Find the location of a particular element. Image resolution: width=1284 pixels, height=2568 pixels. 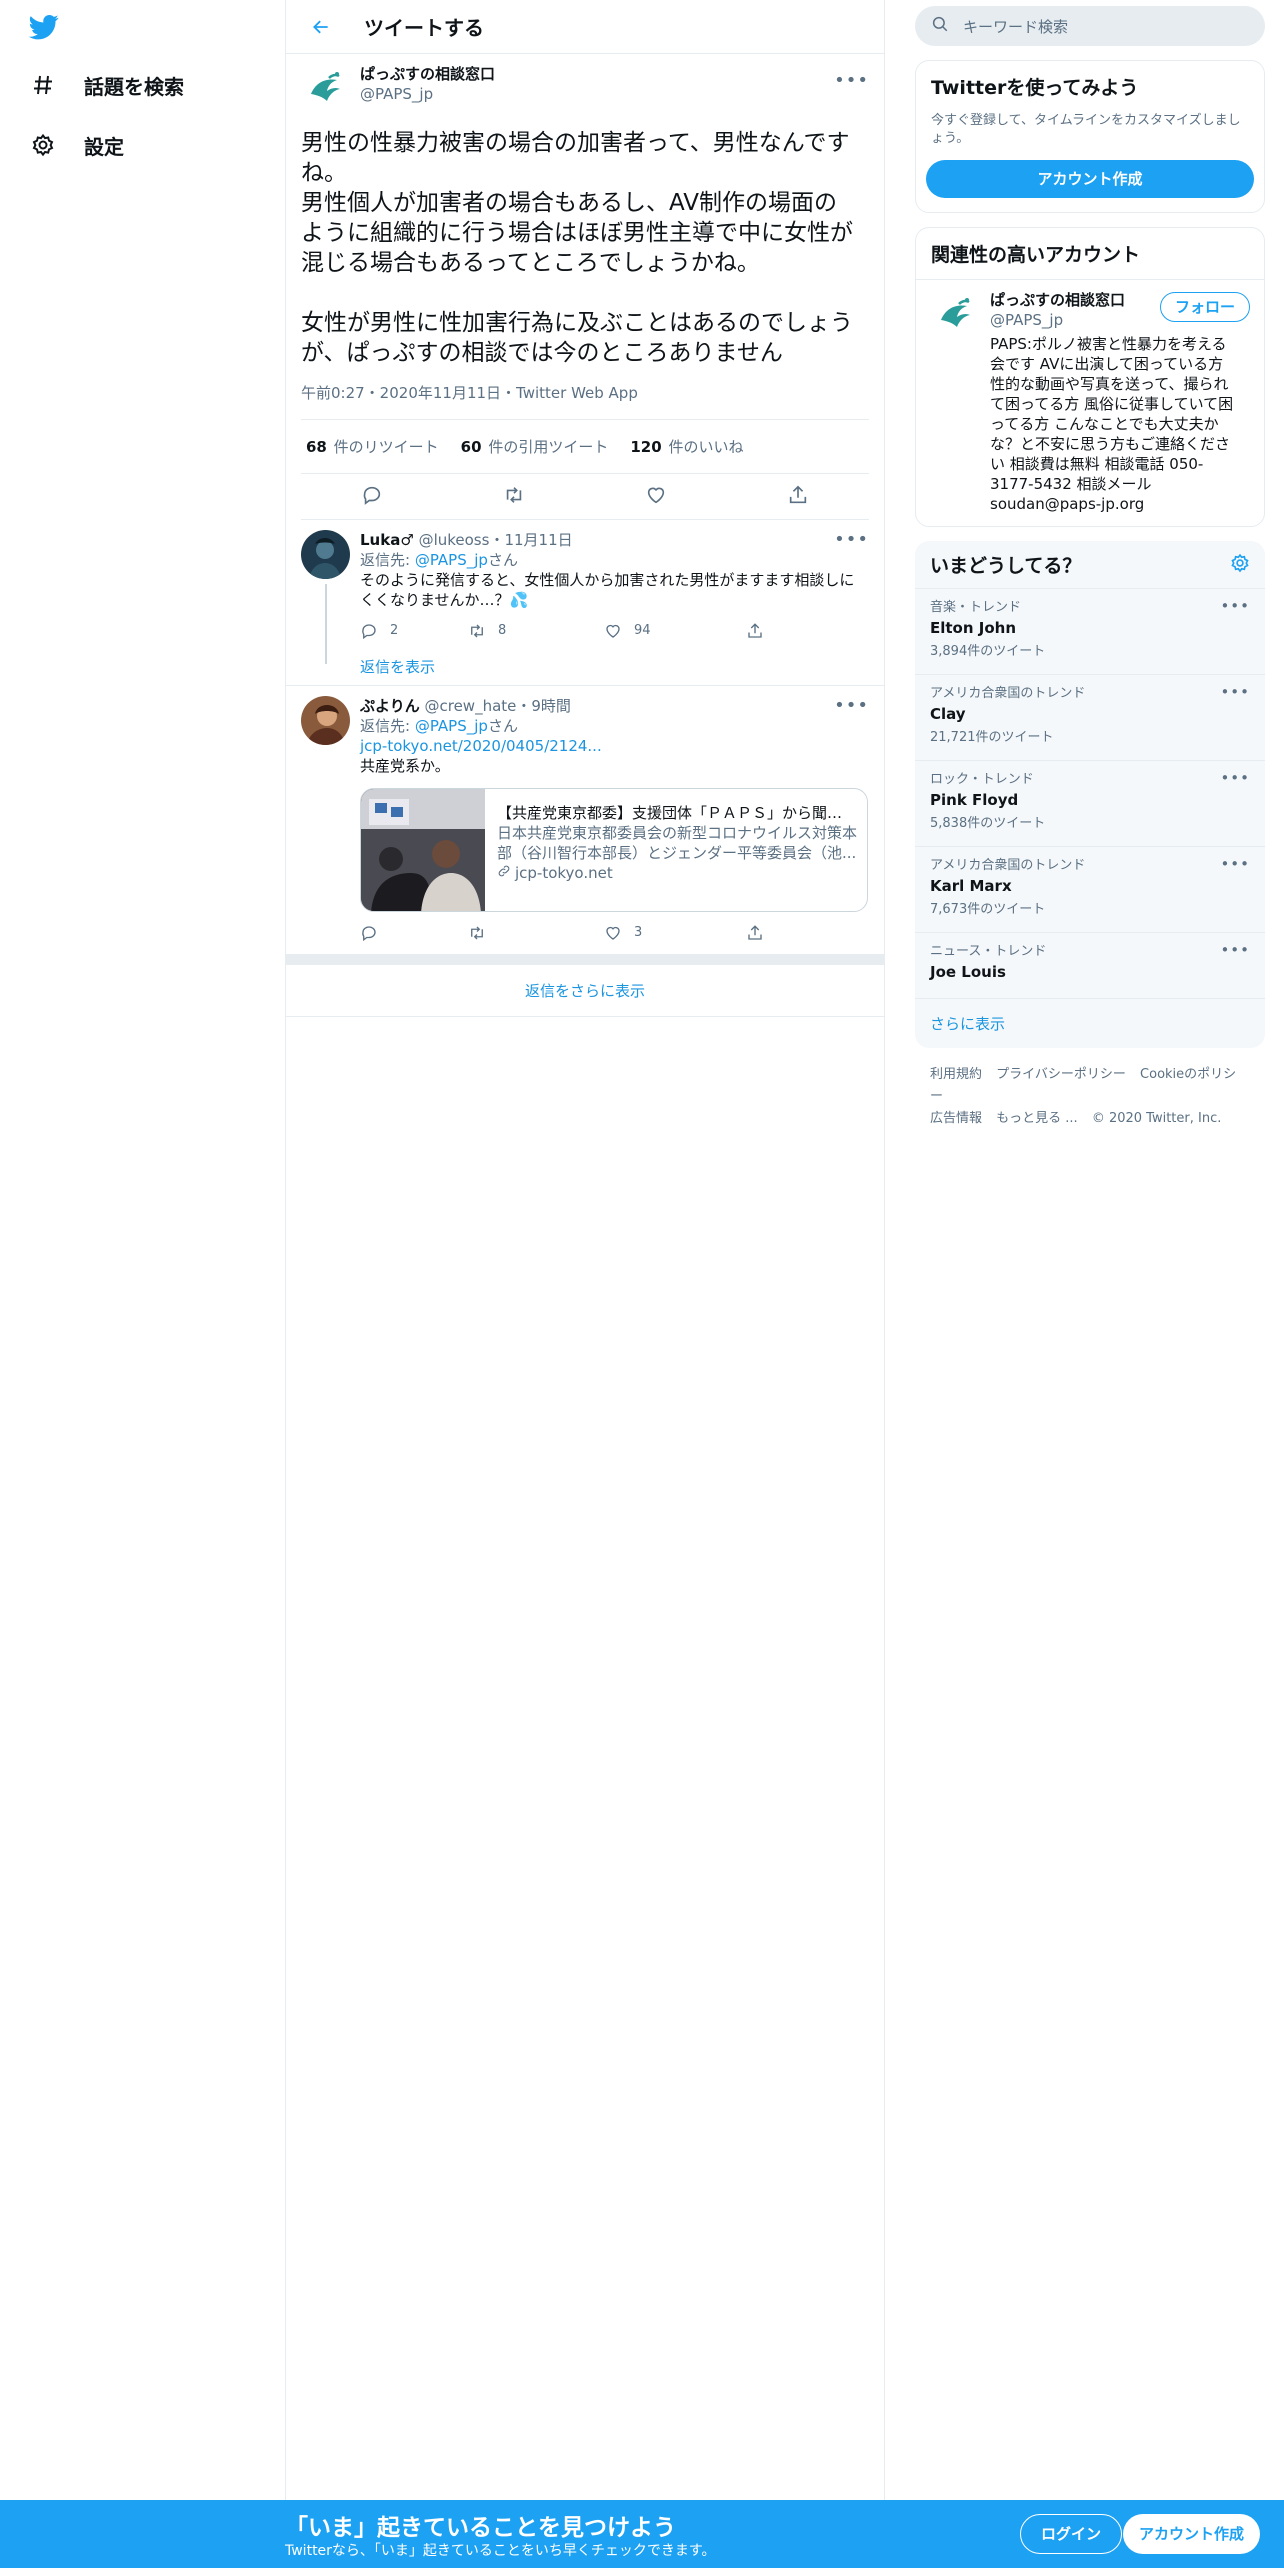

tweet-timestamp: 午前0:27・2020年11月11日・Twitter Web App is located at coordinates (585, 401).